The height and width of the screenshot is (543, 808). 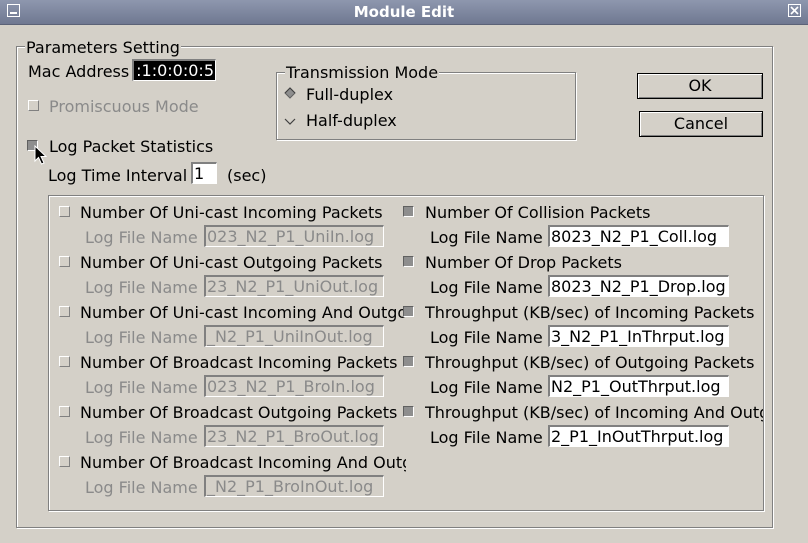 What do you see at coordinates (243, 462) in the screenshot?
I see `left-stat-label: Number Of Broadcast Incoming And Outg` at bounding box center [243, 462].